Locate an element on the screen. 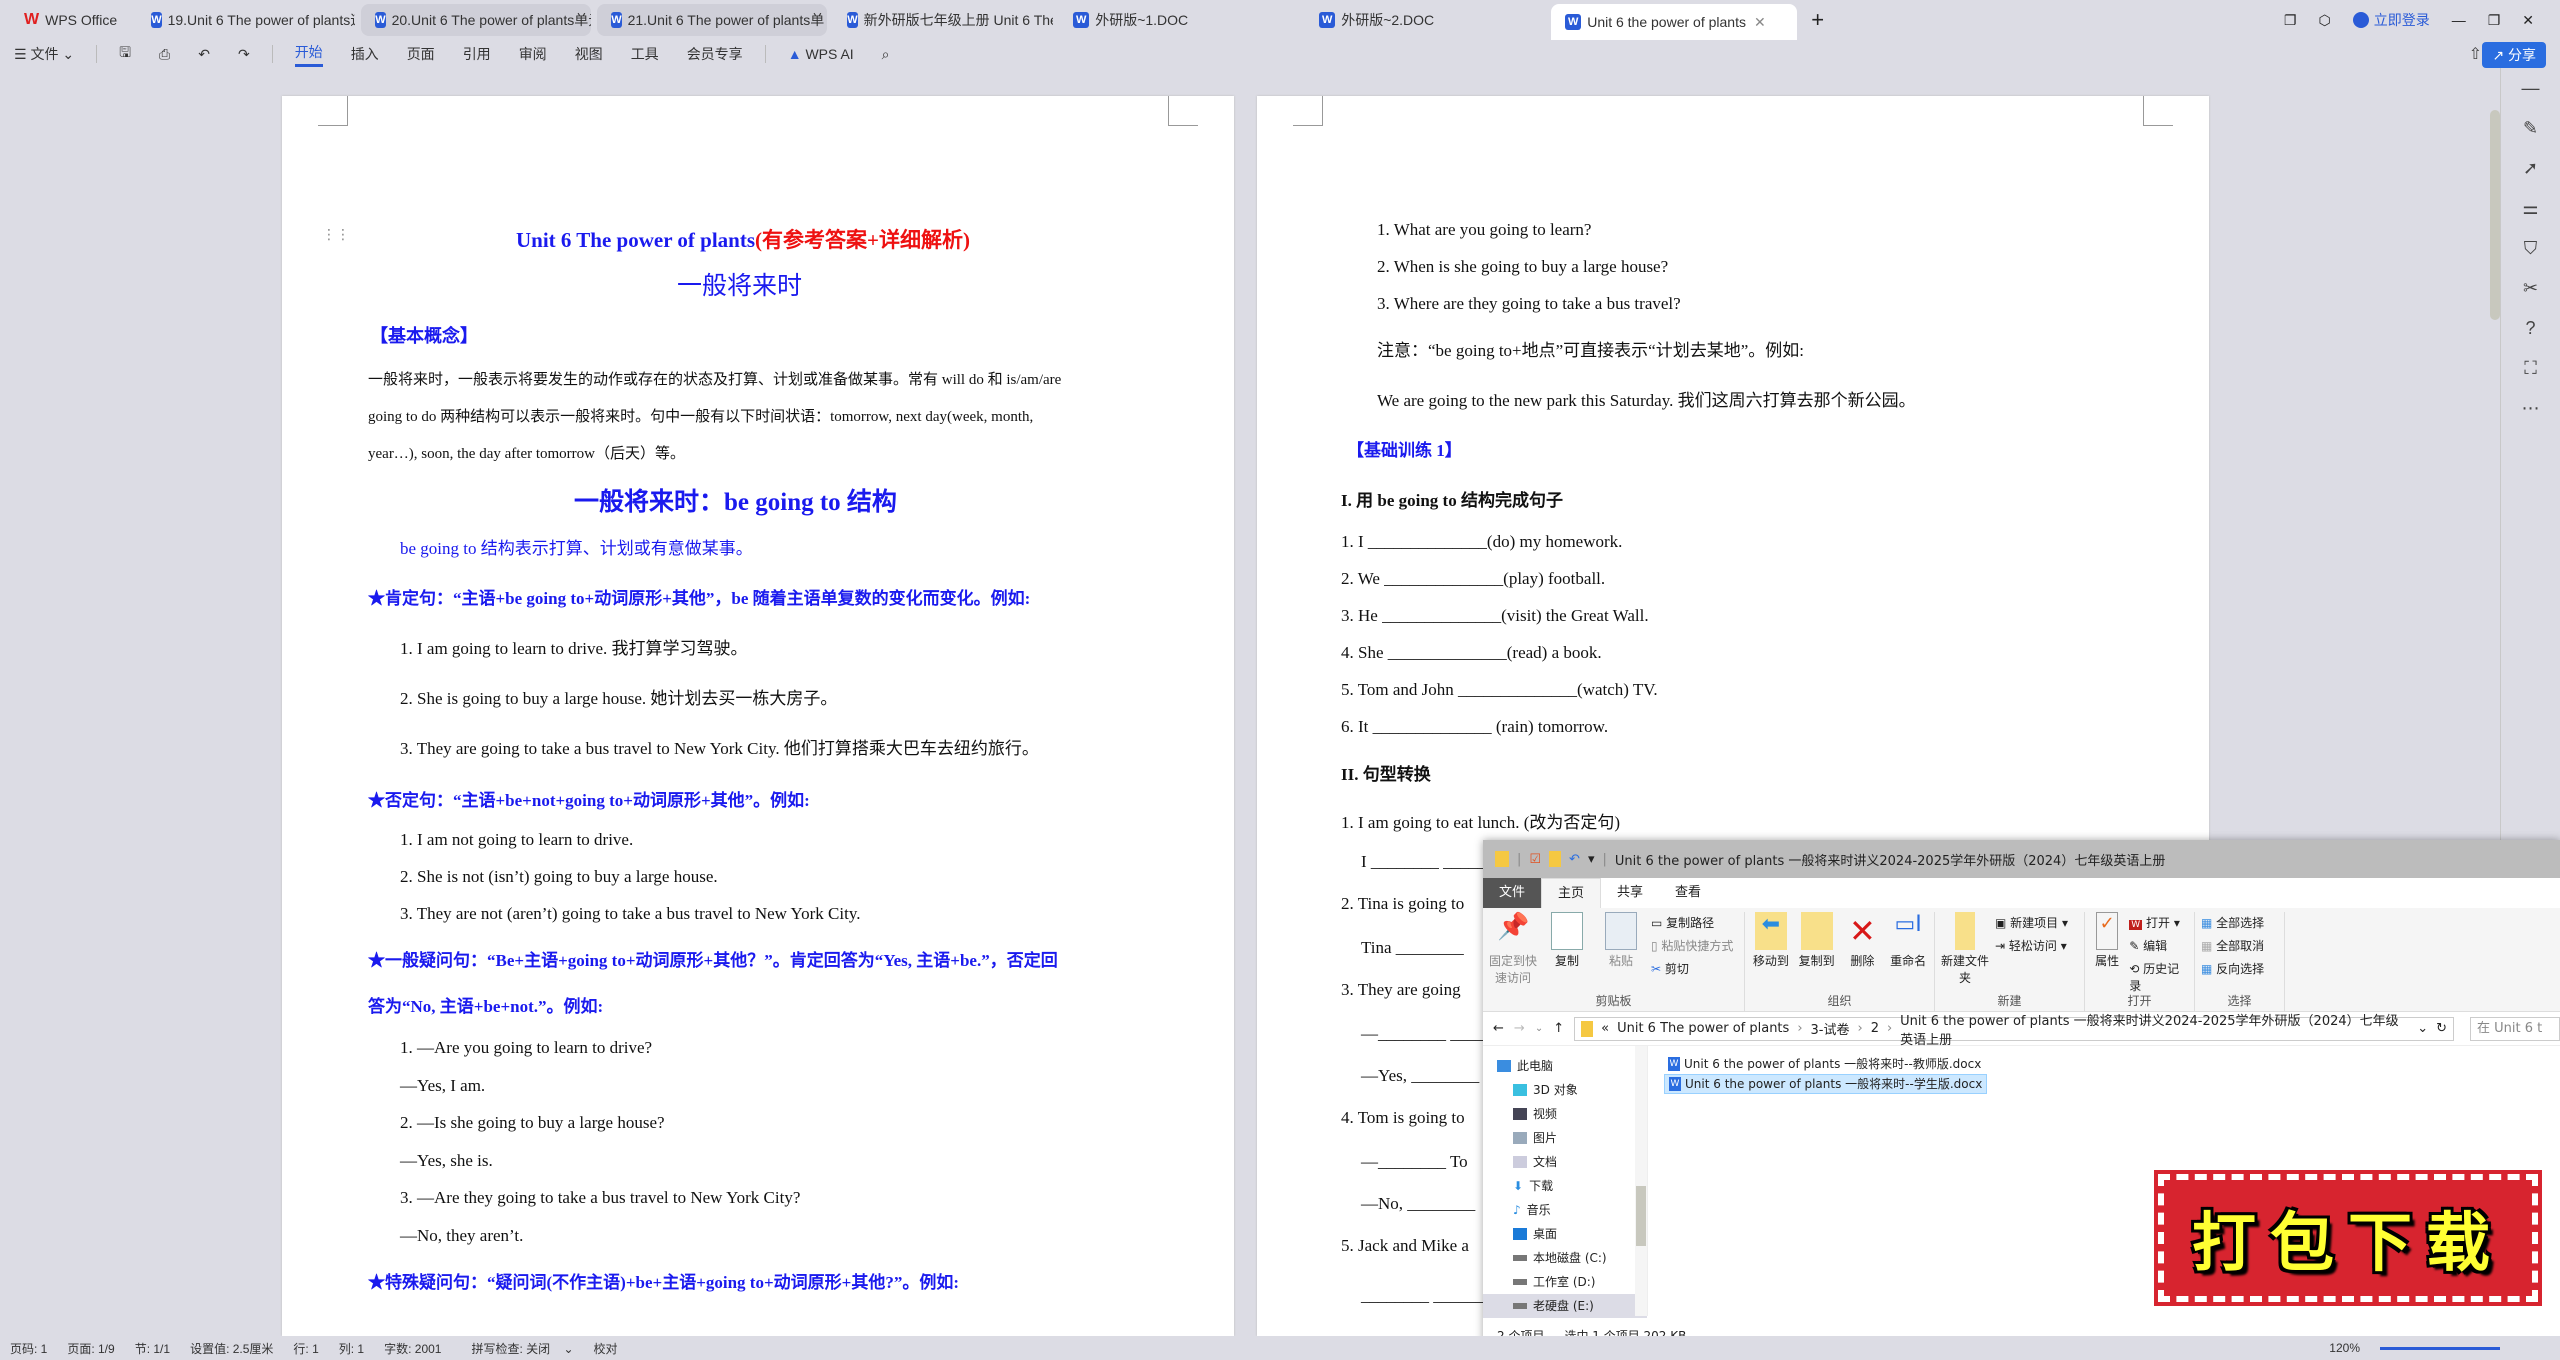 The image size is (2560, 1360). close-icon: ✕ is located at coordinates (2528, 20).